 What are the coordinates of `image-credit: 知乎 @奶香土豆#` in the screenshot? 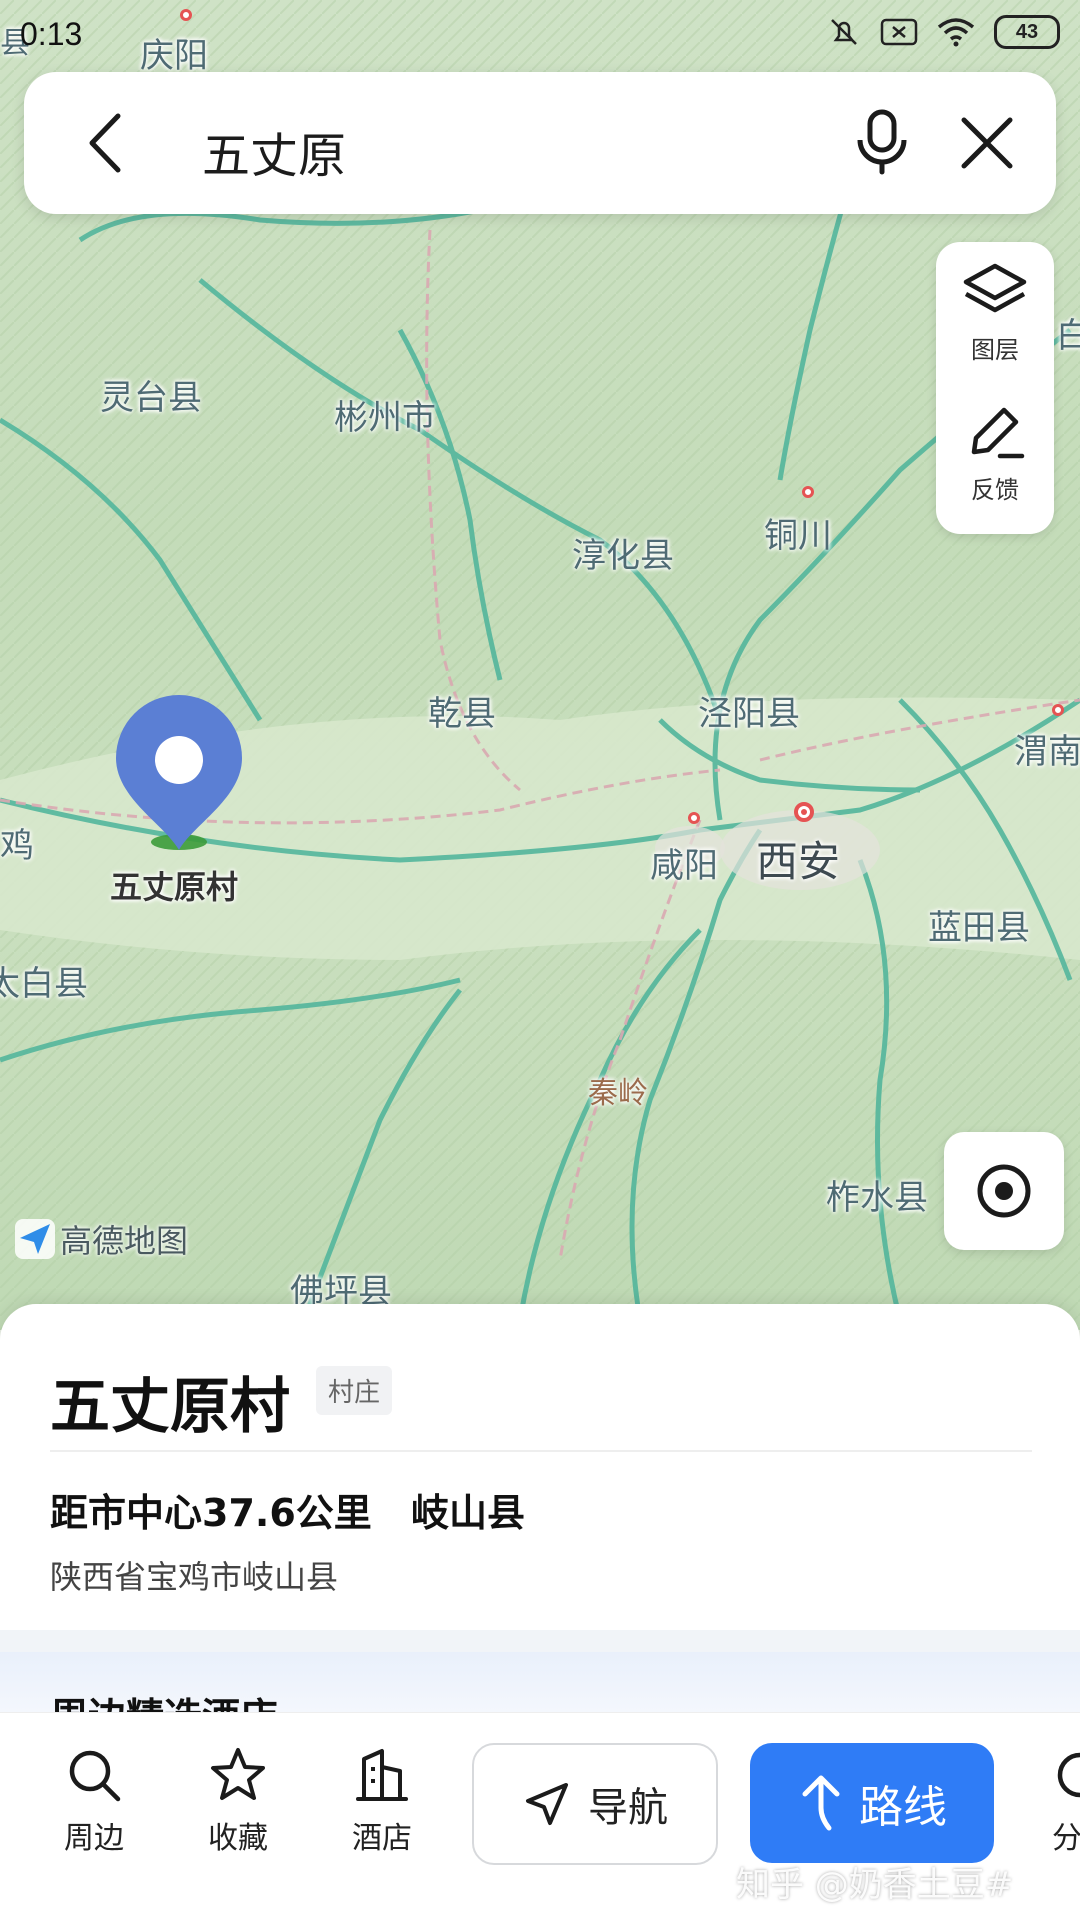 It's located at (875, 1885).